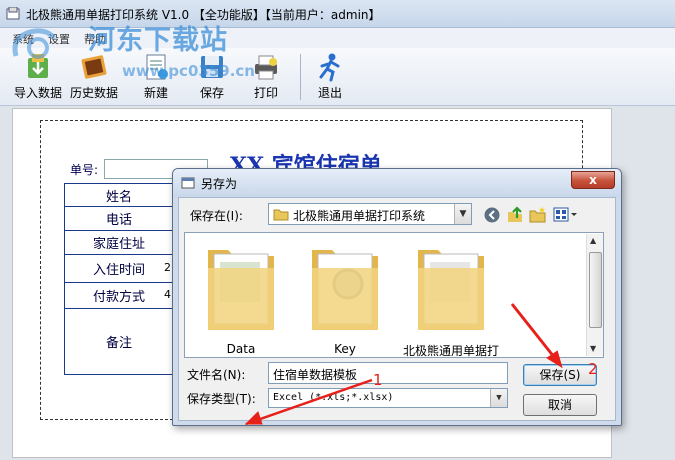 The image size is (675, 460). Describe the element at coordinates (397, 183) in the screenshot. I see `dialog-title-bar: 另存为 x` at that location.